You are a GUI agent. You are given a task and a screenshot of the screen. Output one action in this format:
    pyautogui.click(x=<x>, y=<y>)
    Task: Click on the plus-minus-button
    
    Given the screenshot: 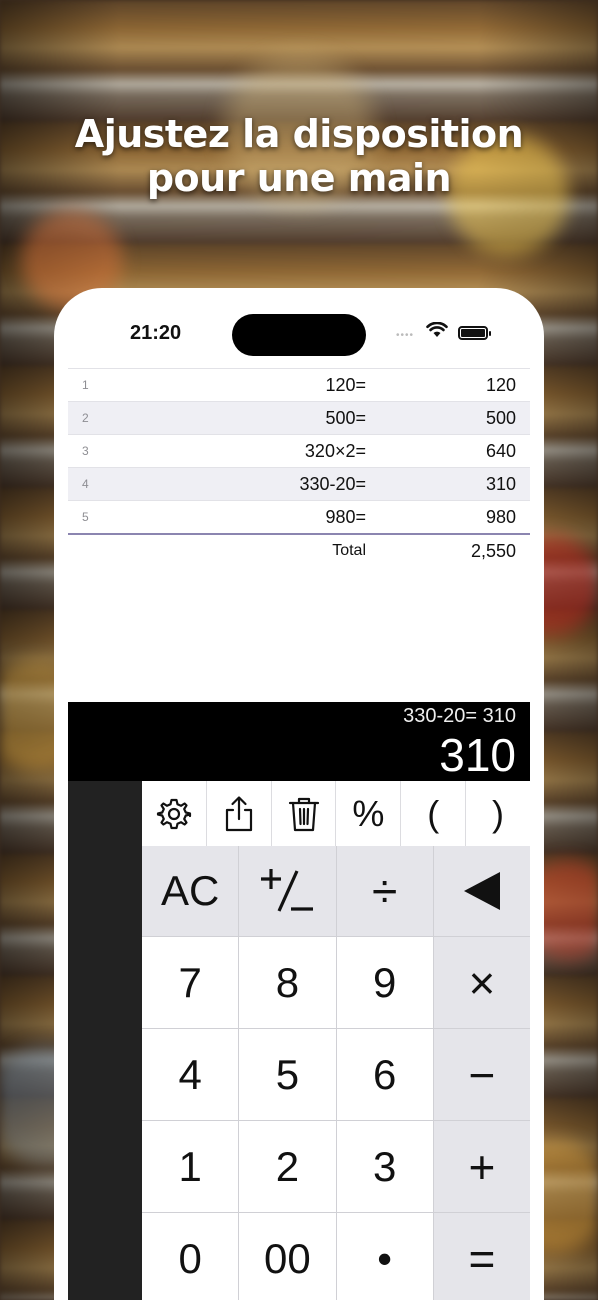 What is the action you would take?
    pyautogui.click(x=287, y=891)
    